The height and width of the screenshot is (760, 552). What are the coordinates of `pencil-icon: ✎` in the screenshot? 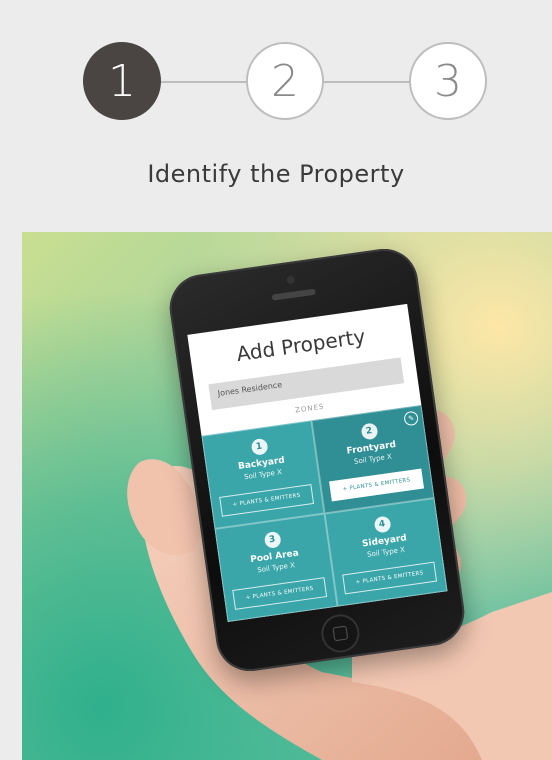 It's located at (411, 418).